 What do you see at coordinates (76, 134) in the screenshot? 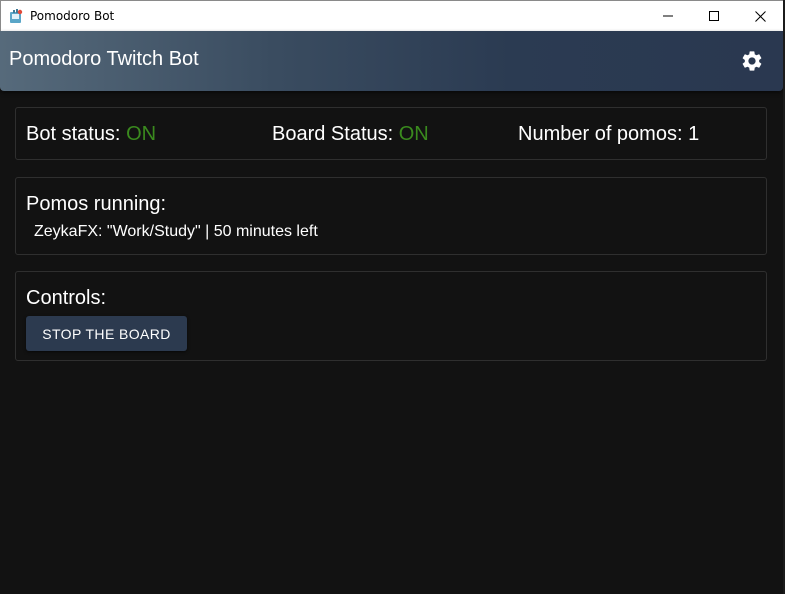
I see `bot-status-label: Bot status:` at bounding box center [76, 134].